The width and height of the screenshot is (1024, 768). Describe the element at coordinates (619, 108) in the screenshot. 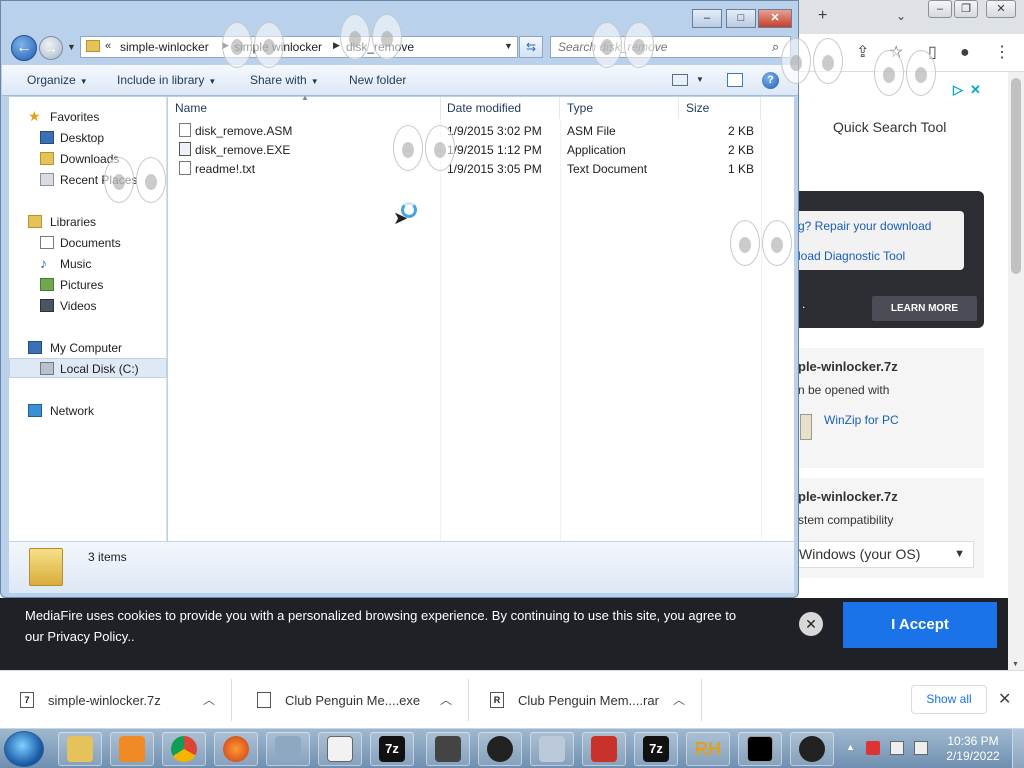

I see `column-header-type: Type` at that location.